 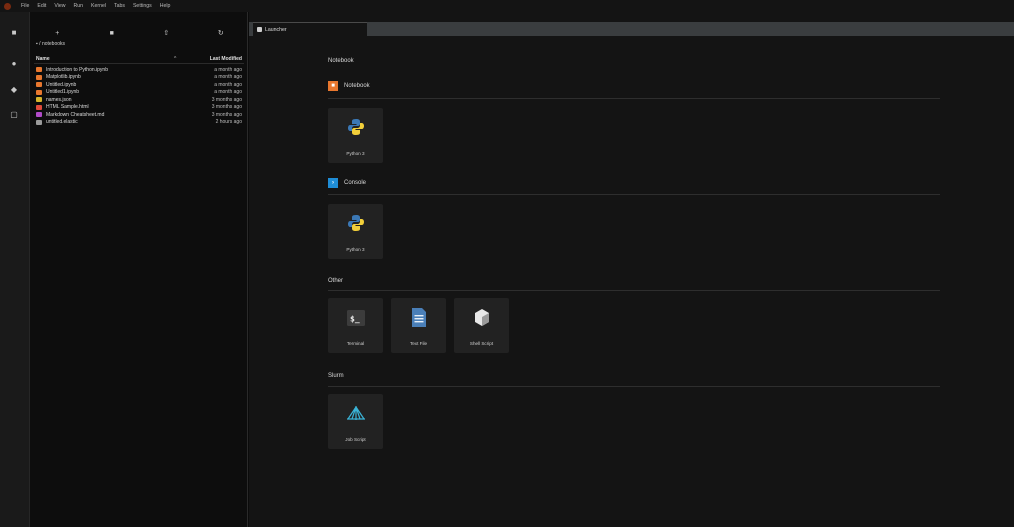 What do you see at coordinates (631, 29) in the screenshot?
I see `tab-bar: Launcher` at bounding box center [631, 29].